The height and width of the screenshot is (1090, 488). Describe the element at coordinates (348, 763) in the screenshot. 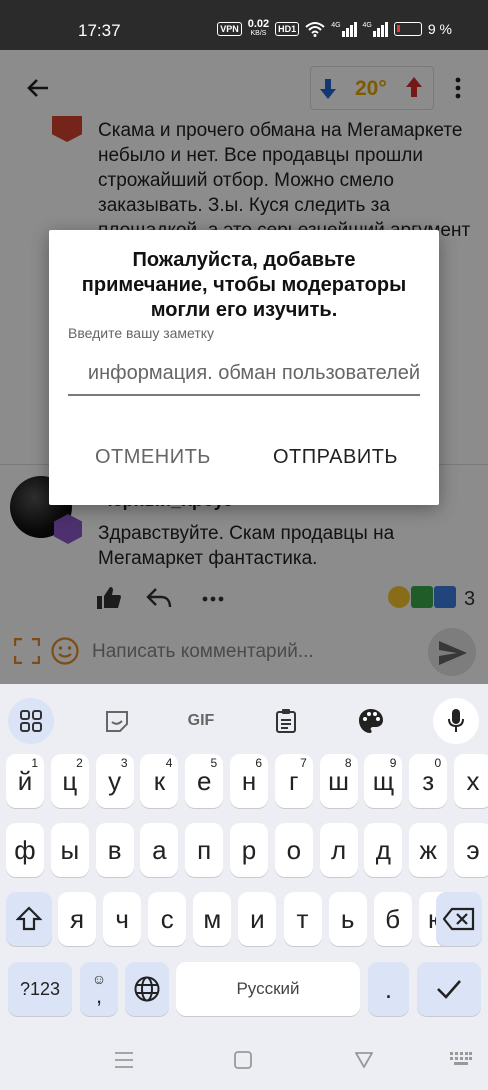

I see `key-hint: 8` at that location.